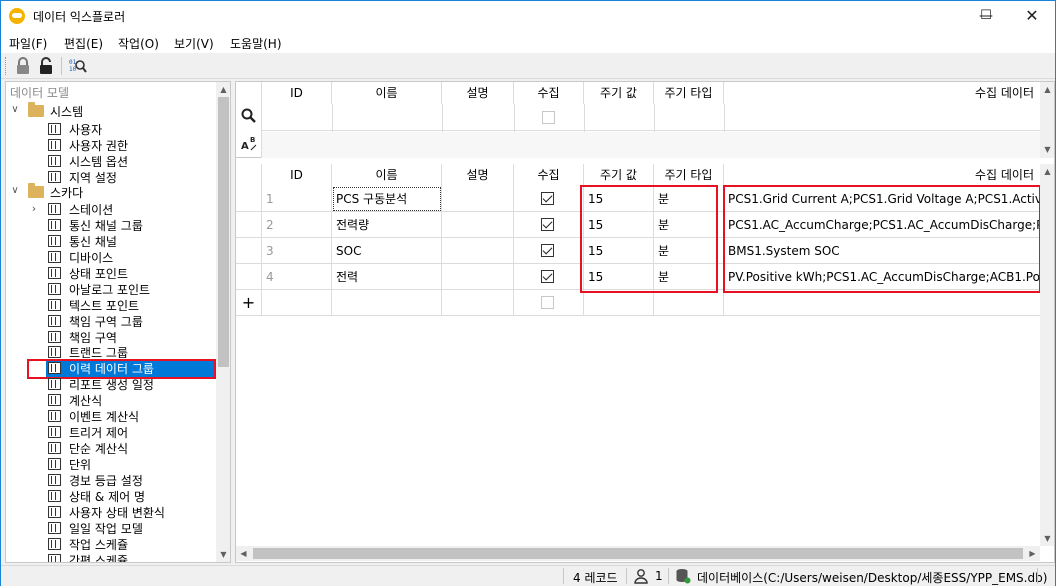 The image size is (1056, 586). I want to click on tree-item: 텍스트 포인트, so click(93, 306).